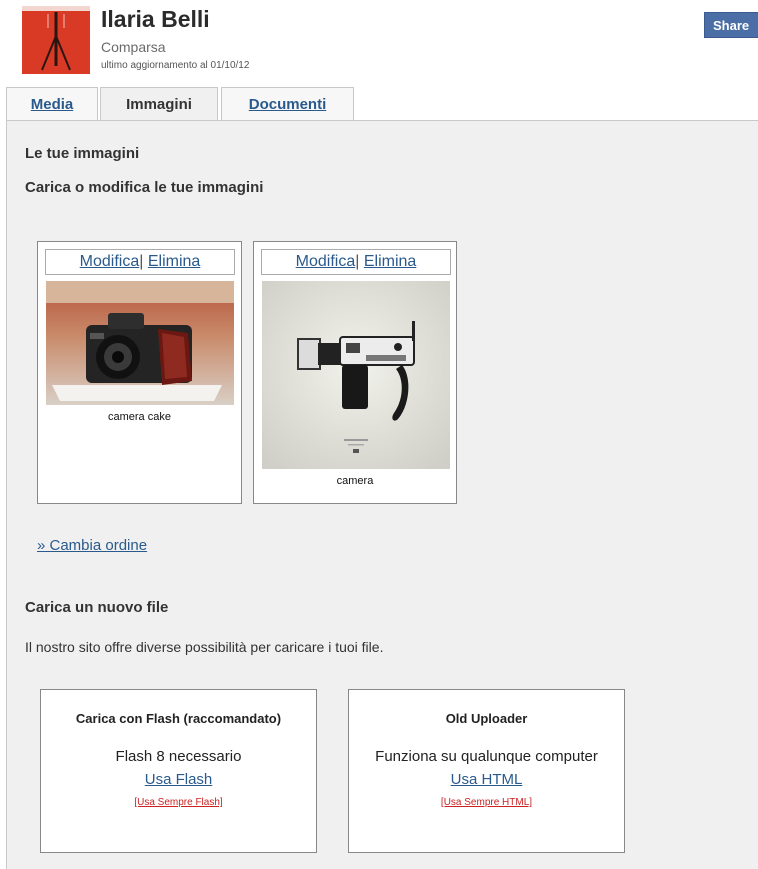  What do you see at coordinates (486, 756) in the screenshot?
I see `upload-option-requirement: Funziona su qualunque computer` at bounding box center [486, 756].